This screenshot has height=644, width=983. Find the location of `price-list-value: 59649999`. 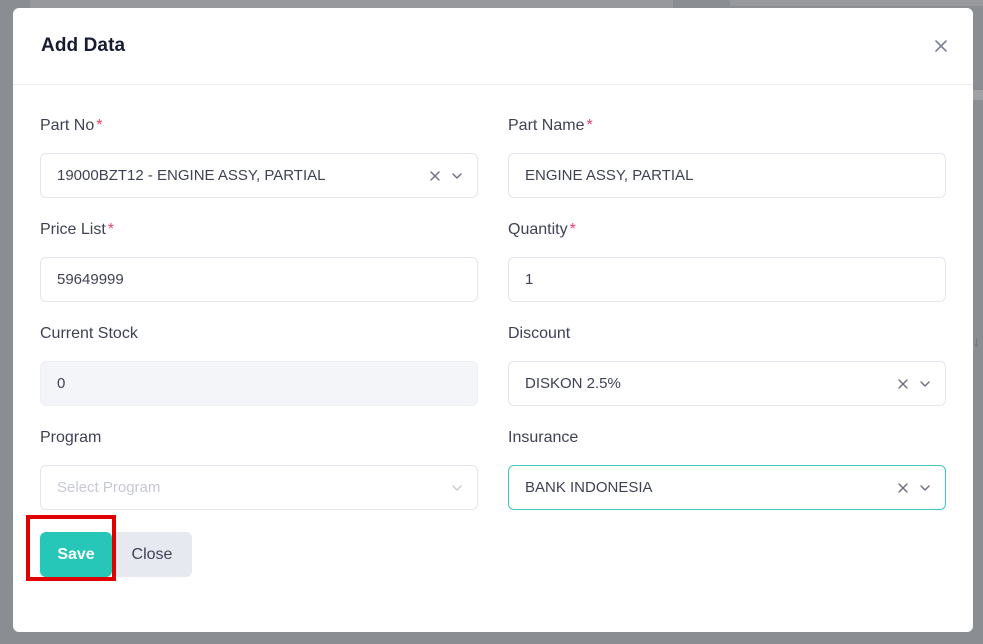

price-list-value: 59649999 is located at coordinates (90, 279).